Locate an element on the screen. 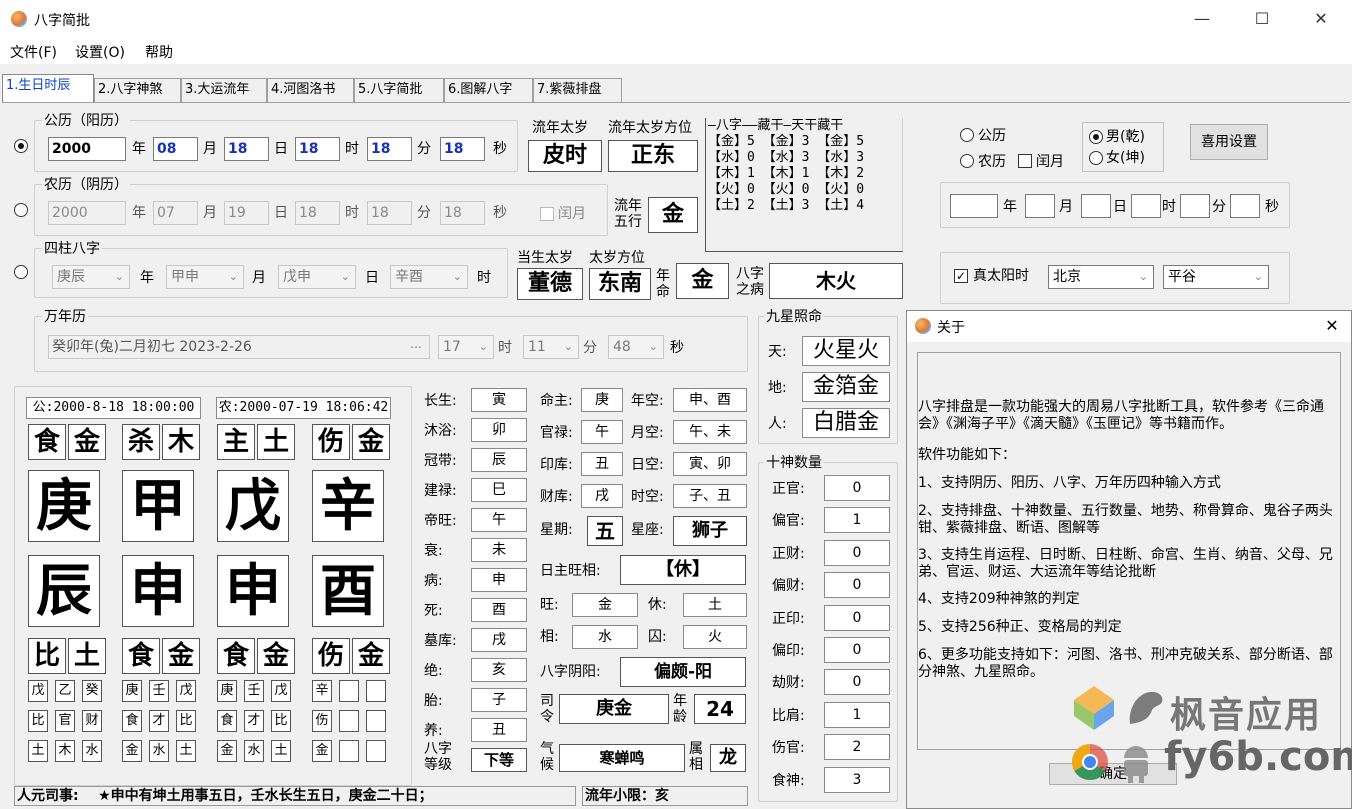 The width and height of the screenshot is (1352, 809). tab-jianpi: 5.八字简批 is located at coordinates (399, 90).